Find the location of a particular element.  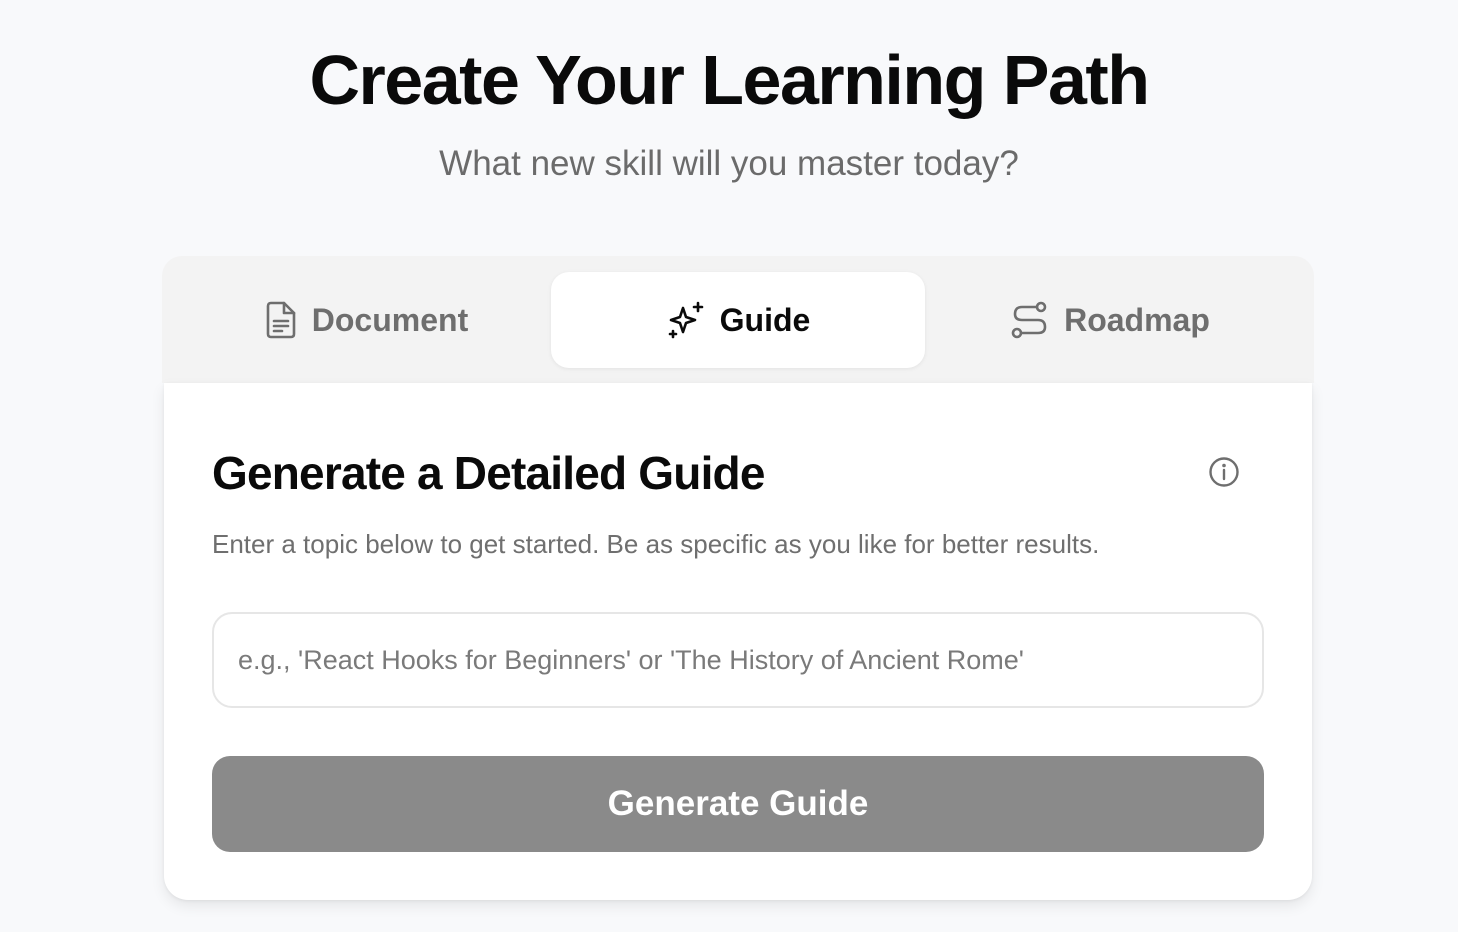

route-icon is located at coordinates (1030, 320).